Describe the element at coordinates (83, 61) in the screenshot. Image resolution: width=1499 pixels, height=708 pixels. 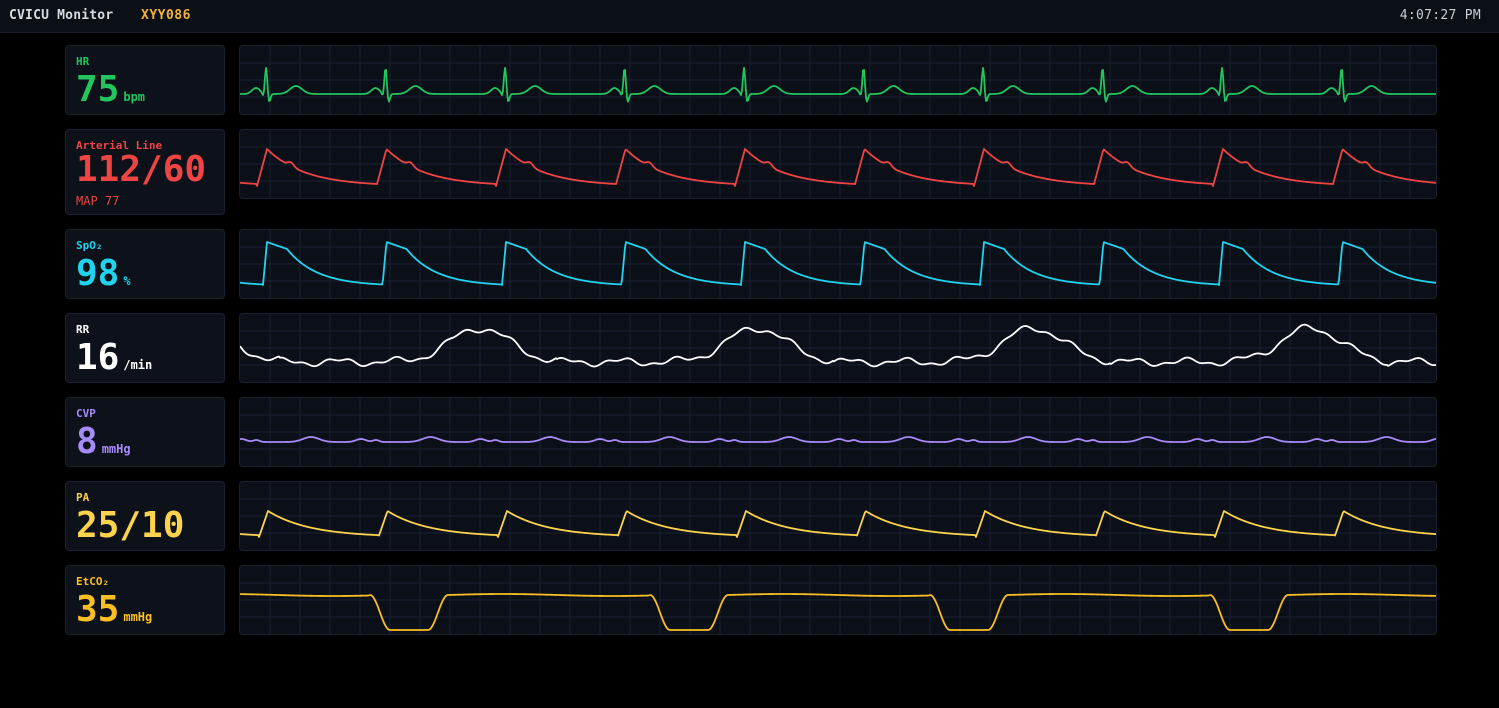
I see `hr-label: HR` at that location.